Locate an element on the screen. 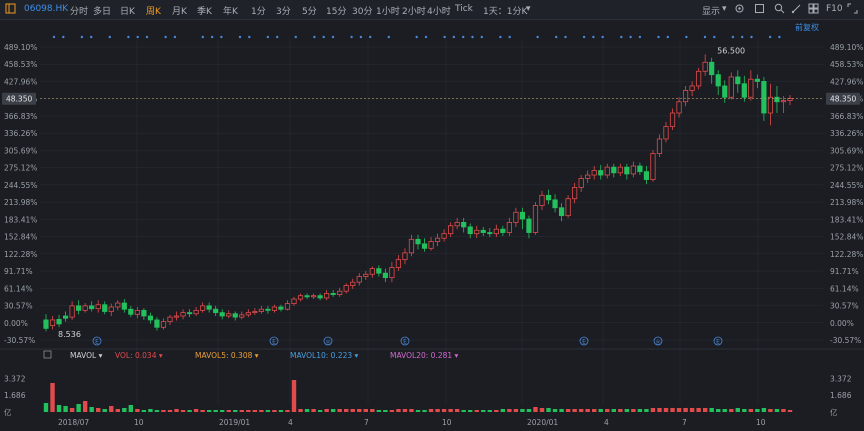 Image resolution: width=864 pixels, height=431 pixels. square-icon is located at coordinates (759, 8).